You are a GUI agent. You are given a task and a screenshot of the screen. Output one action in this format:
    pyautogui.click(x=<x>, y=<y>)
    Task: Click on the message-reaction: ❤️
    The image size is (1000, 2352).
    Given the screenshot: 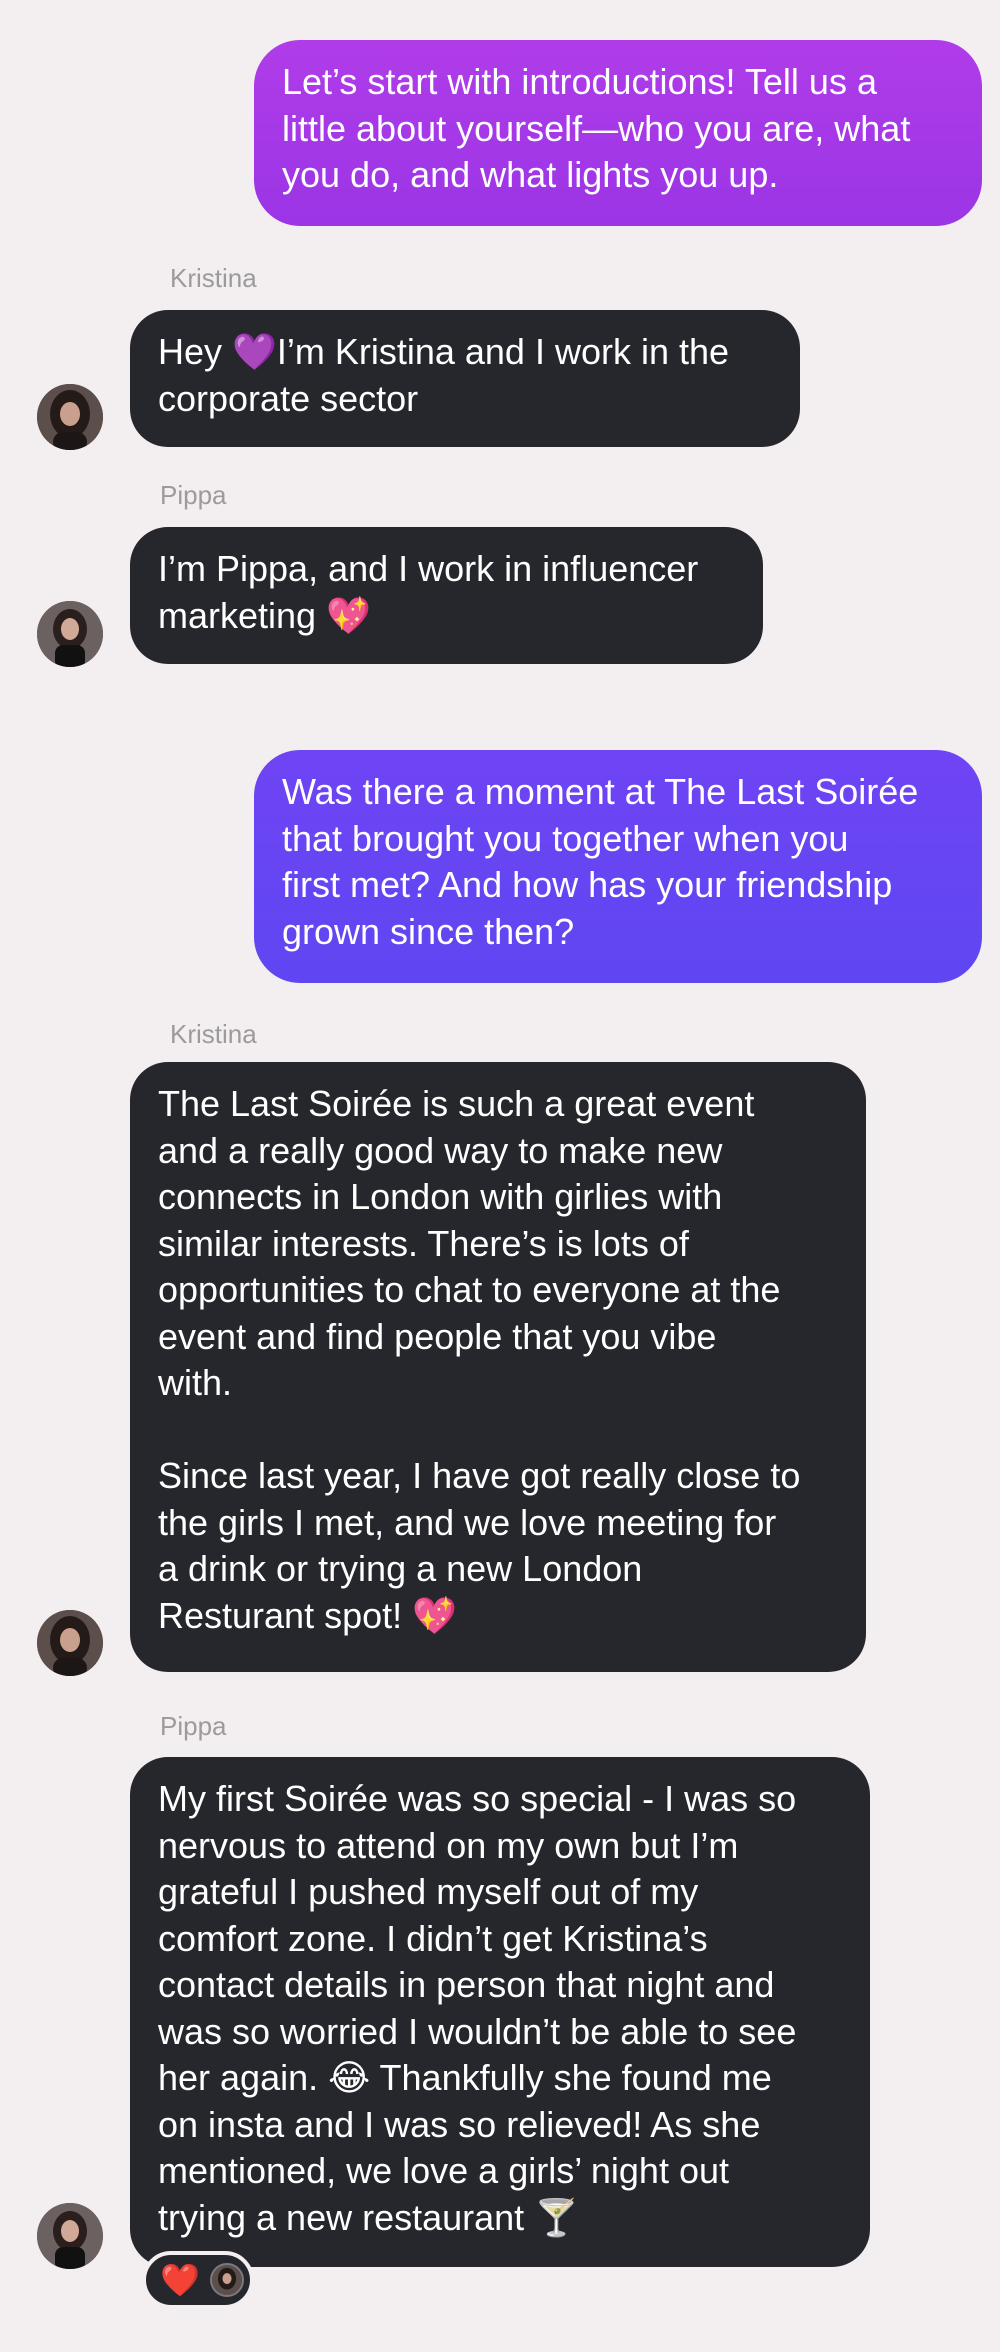 What is the action you would take?
    pyautogui.click(x=198, y=2280)
    